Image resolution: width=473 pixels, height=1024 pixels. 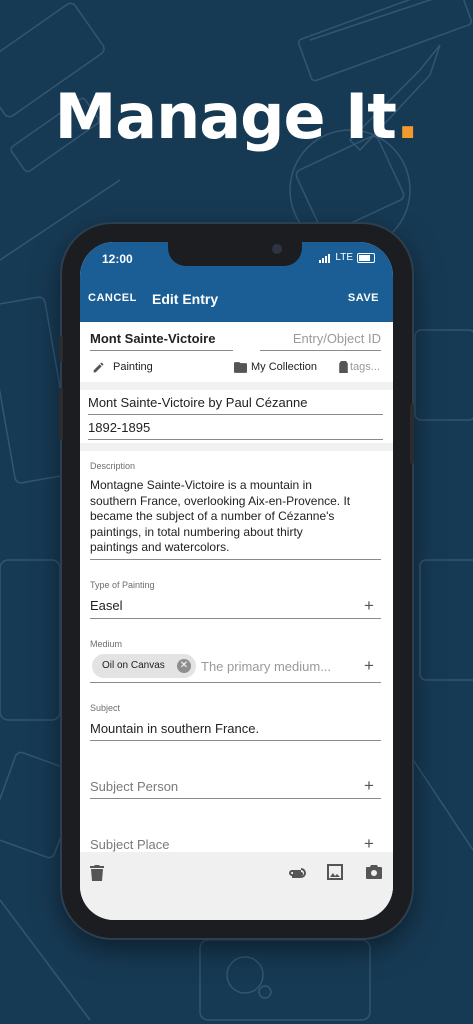 I want to click on description-line: paintings and watercolors., so click(x=160, y=547).